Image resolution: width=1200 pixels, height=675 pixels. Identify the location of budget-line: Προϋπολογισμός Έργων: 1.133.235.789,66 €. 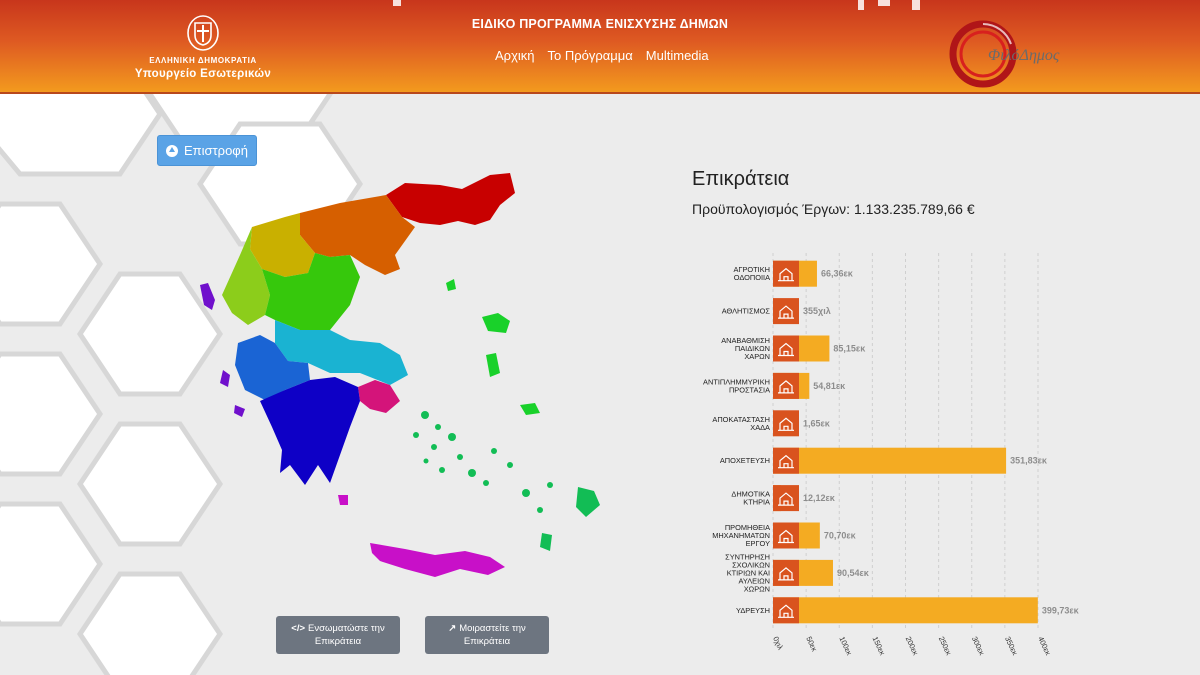
(833, 209).